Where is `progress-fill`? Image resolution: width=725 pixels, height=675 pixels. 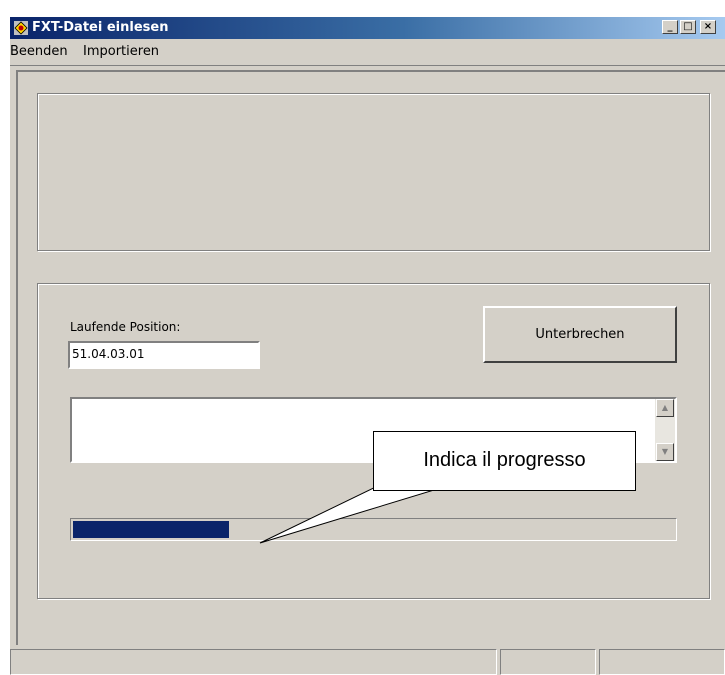
progress-fill is located at coordinates (151, 529).